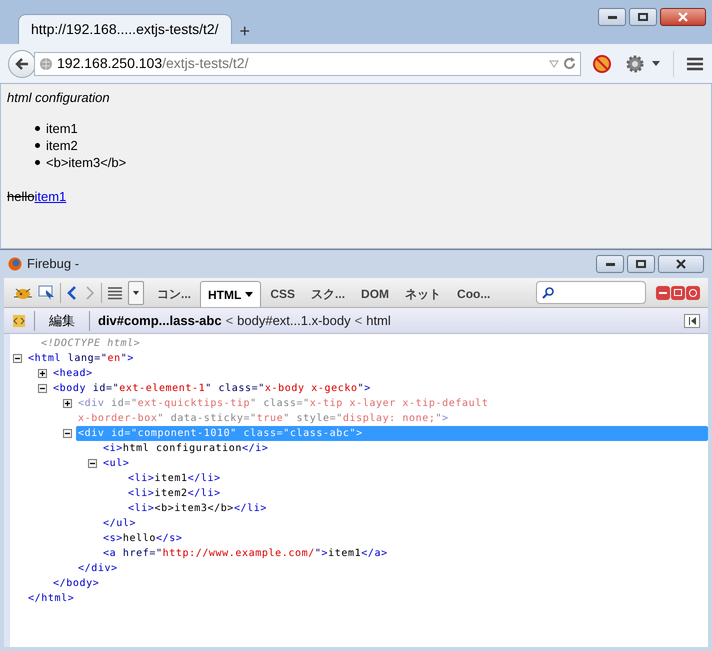 Image resolution: width=712 pixels, height=651 pixels. I want to click on detach-button, so click(678, 293).